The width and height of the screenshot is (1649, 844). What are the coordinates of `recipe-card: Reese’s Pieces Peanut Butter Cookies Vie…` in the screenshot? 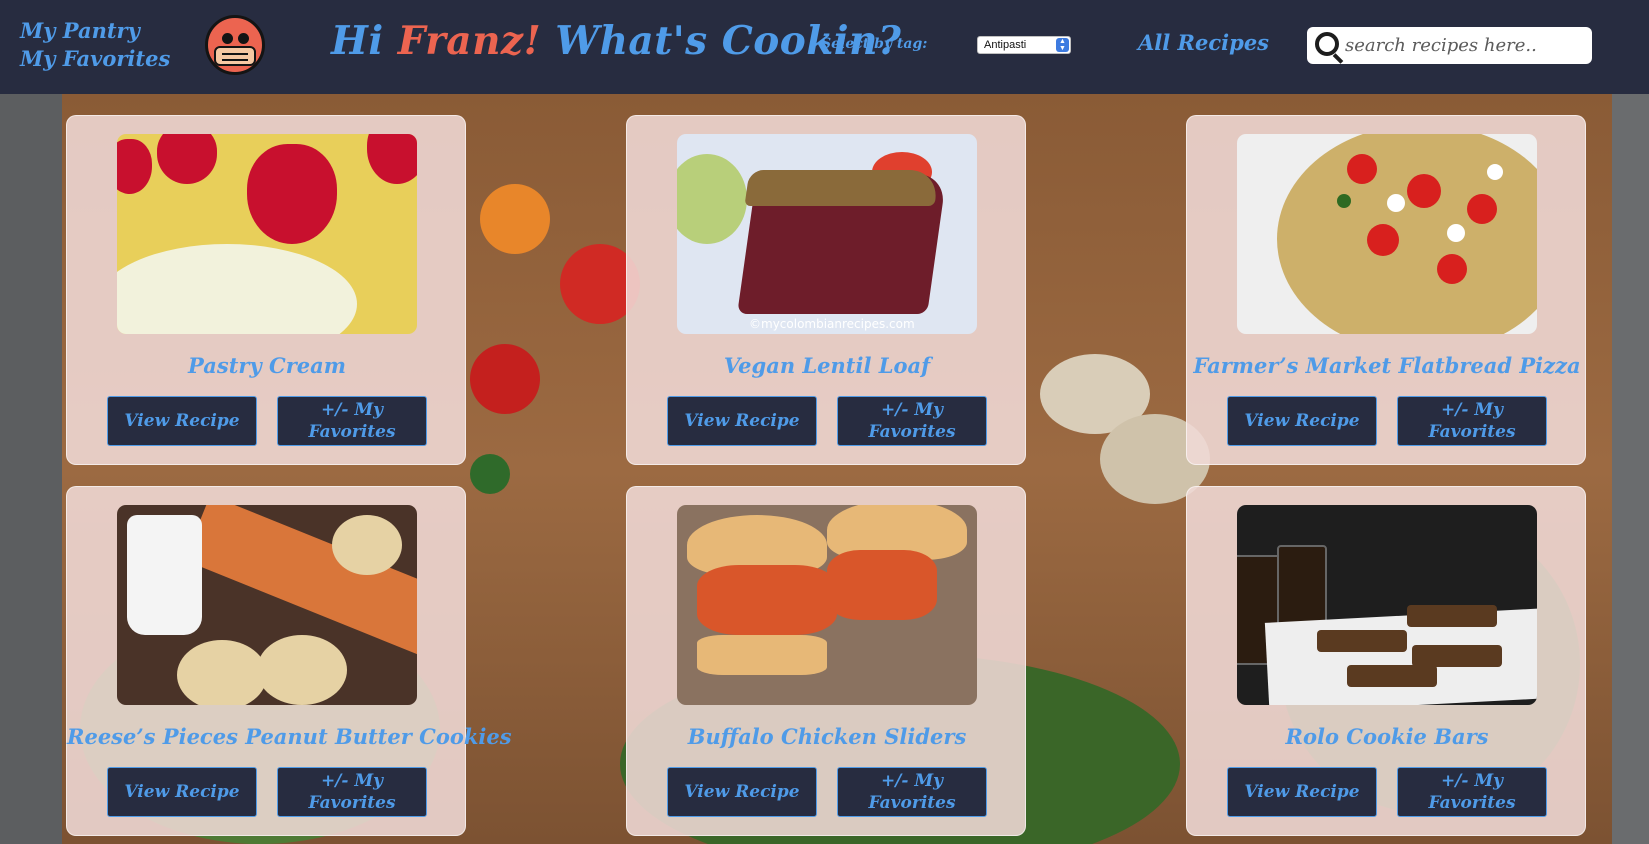 It's located at (289, 661).